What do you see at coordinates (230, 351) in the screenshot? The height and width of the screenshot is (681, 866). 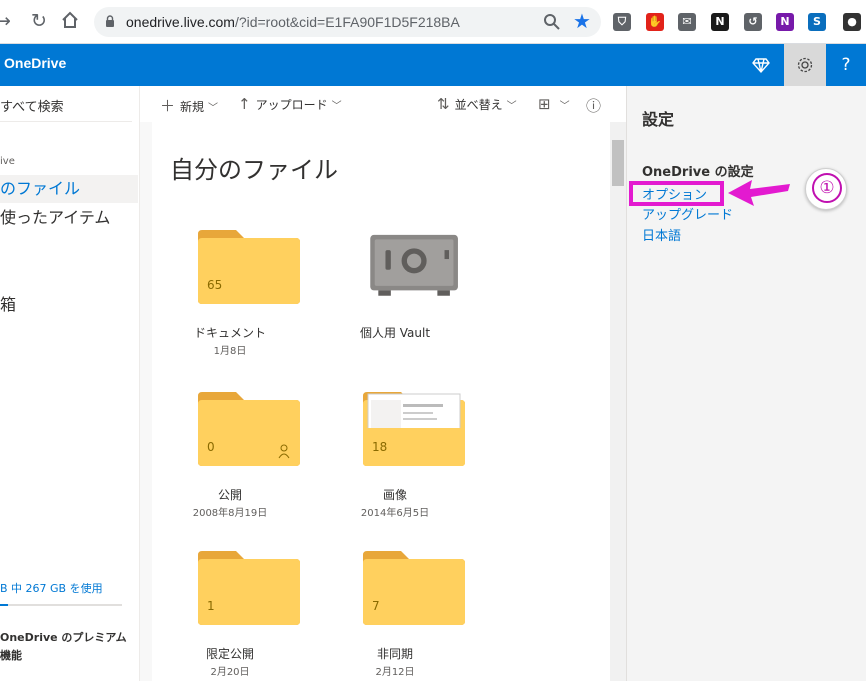 I see `item-date: 1月8日` at bounding box center [230, 351].